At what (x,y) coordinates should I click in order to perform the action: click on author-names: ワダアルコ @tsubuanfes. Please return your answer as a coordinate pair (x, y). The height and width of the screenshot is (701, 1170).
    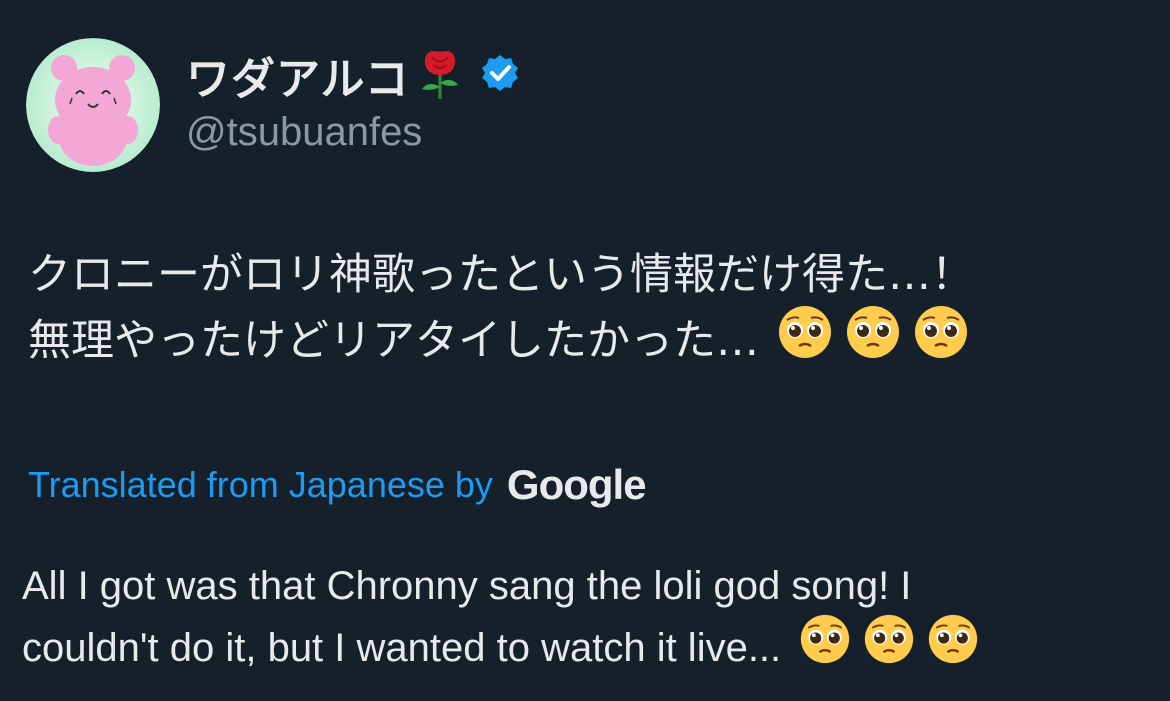
    Looking at the image, I should click on (353, 96).